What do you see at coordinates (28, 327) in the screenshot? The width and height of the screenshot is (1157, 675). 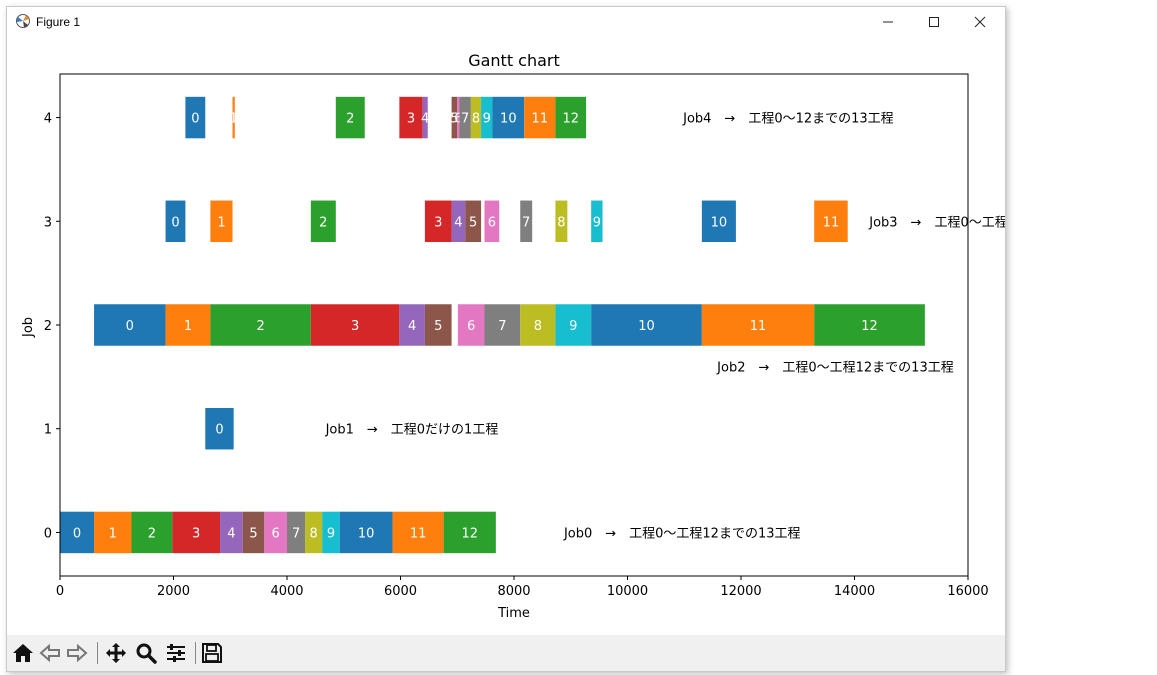 I see `y-axis-label: Job` at bounding box center [28, 327].